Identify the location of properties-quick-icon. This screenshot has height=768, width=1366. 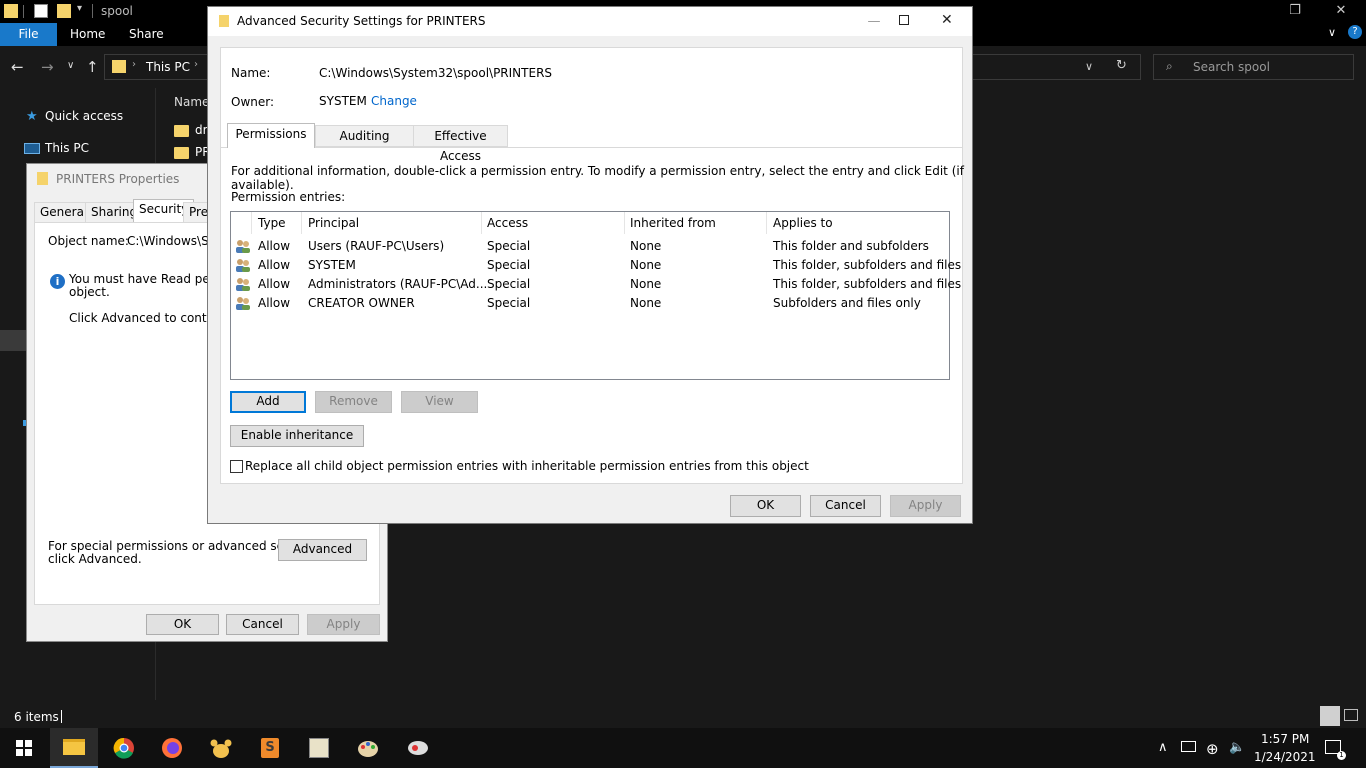
(41, 11).